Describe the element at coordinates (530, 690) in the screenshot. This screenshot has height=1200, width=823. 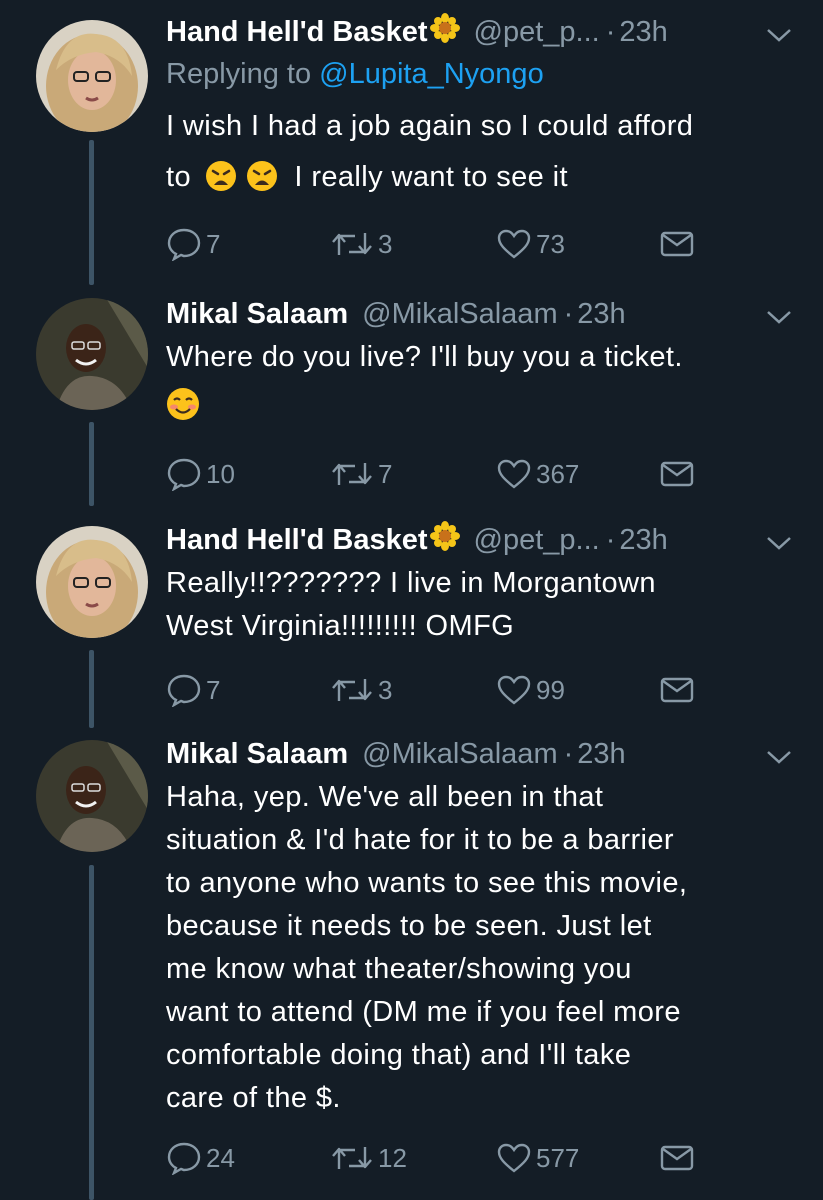
I see `like-button: 99` at that location.